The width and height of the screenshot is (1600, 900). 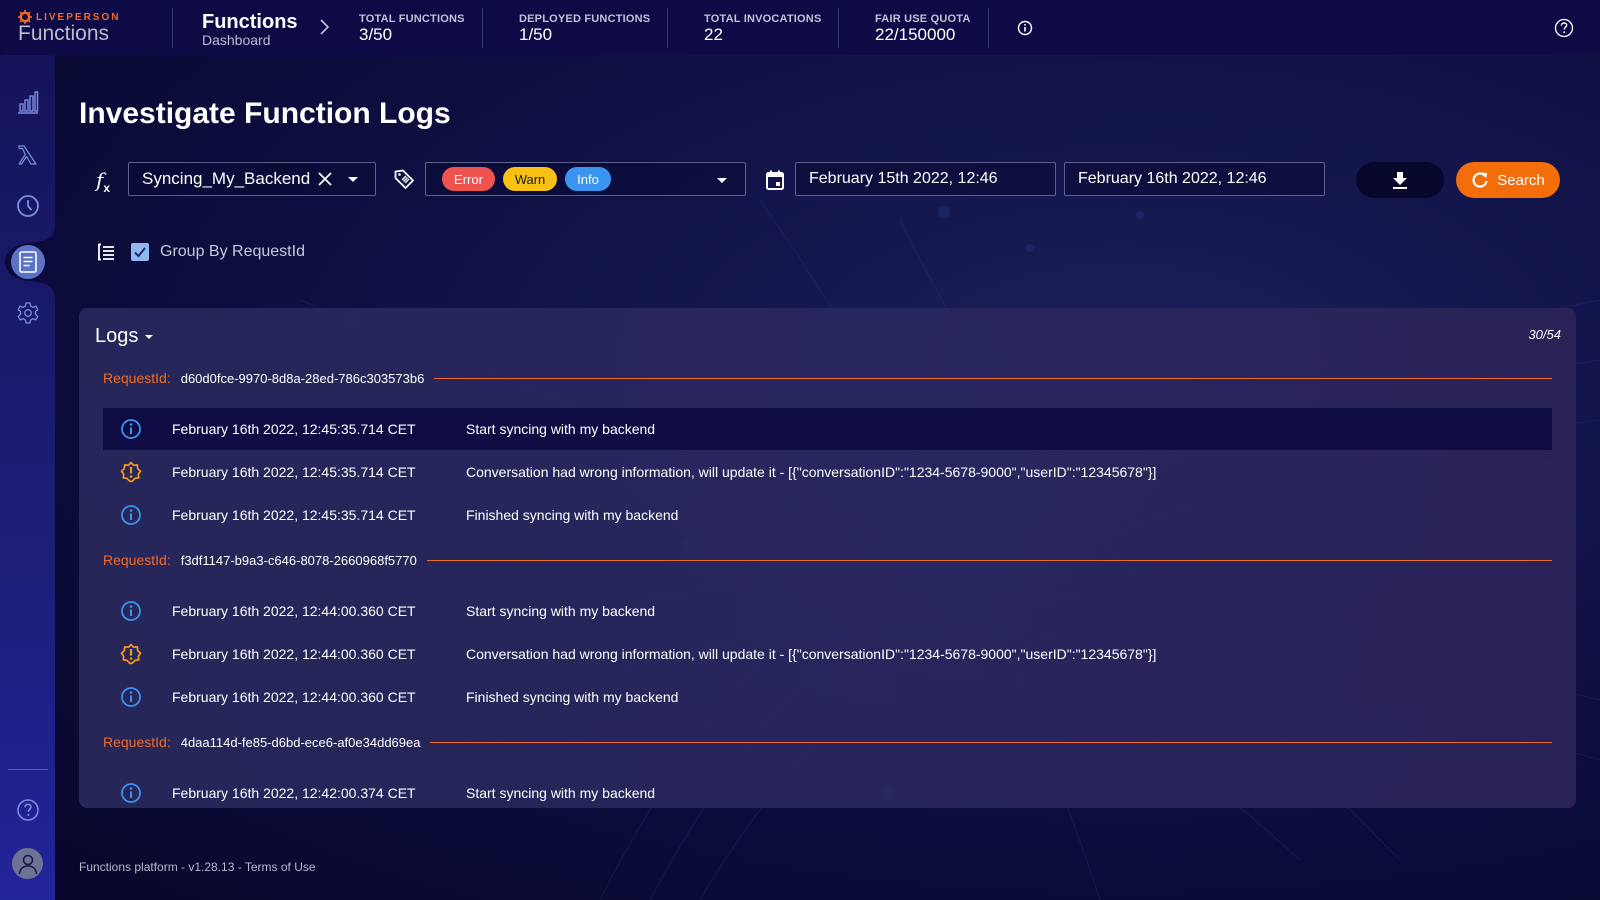 I want to click on chevron-right-icon, so click(x=325, y=27).